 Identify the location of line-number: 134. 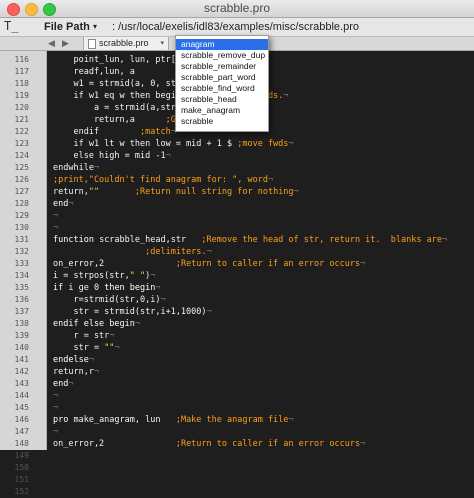
(21, 275).